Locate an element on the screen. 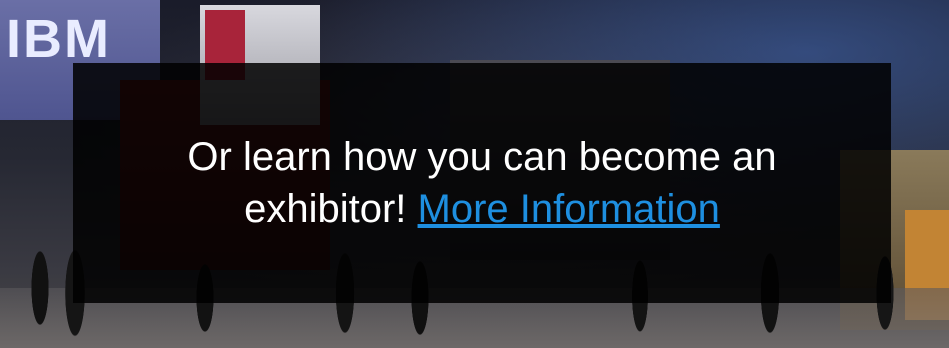  more-information-link: More Information is located at coordinates (569, 209).